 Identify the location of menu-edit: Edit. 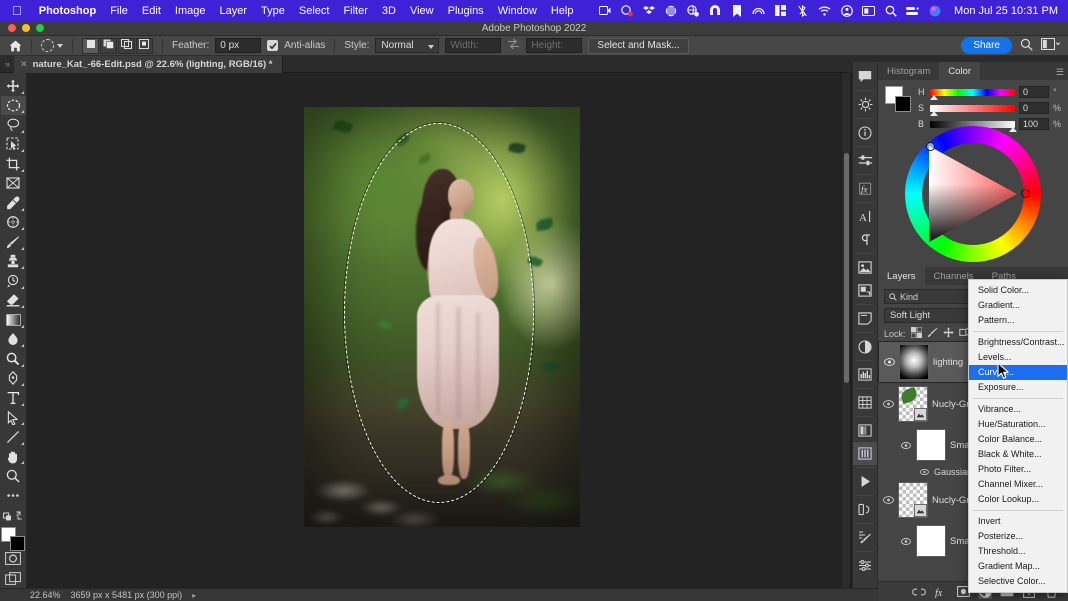
(151, 11).